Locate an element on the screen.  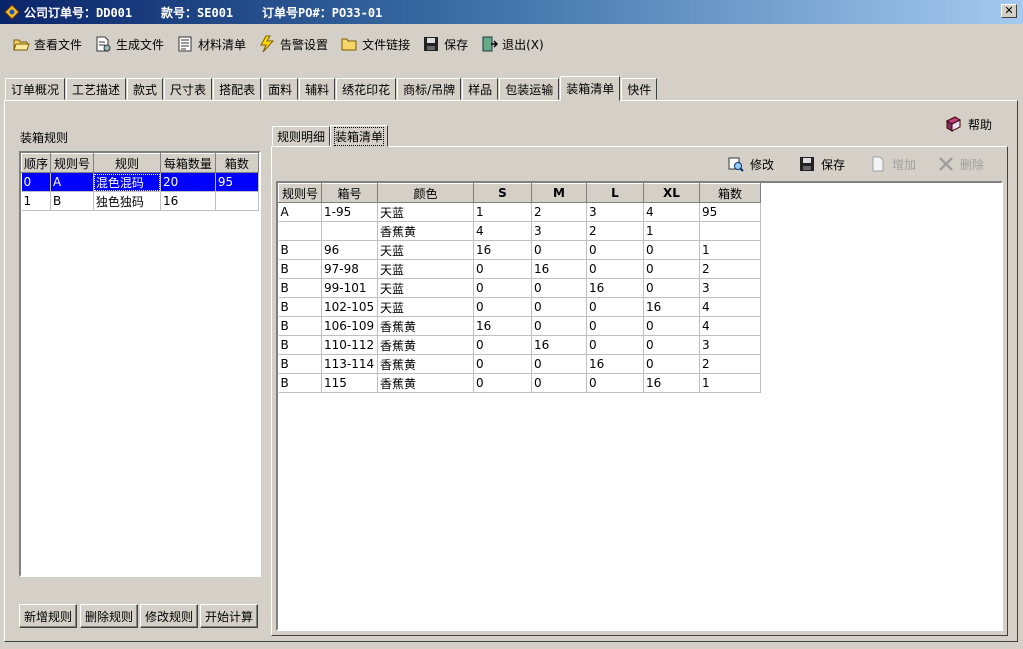
packing-cell: 110-112 is located at coordinates (349, 345).